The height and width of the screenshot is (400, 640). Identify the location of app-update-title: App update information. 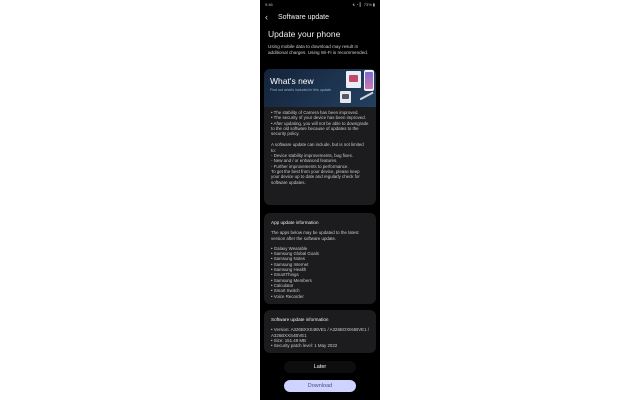
(295, 222).